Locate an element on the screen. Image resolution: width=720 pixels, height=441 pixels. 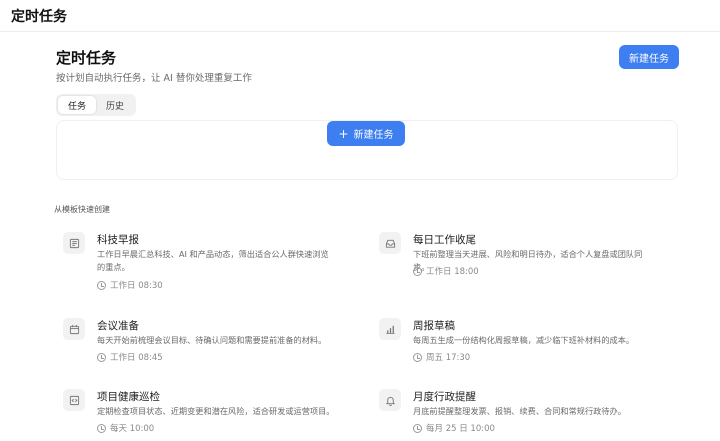
template-title: 科技早报 is located at coordinates (118, 240).